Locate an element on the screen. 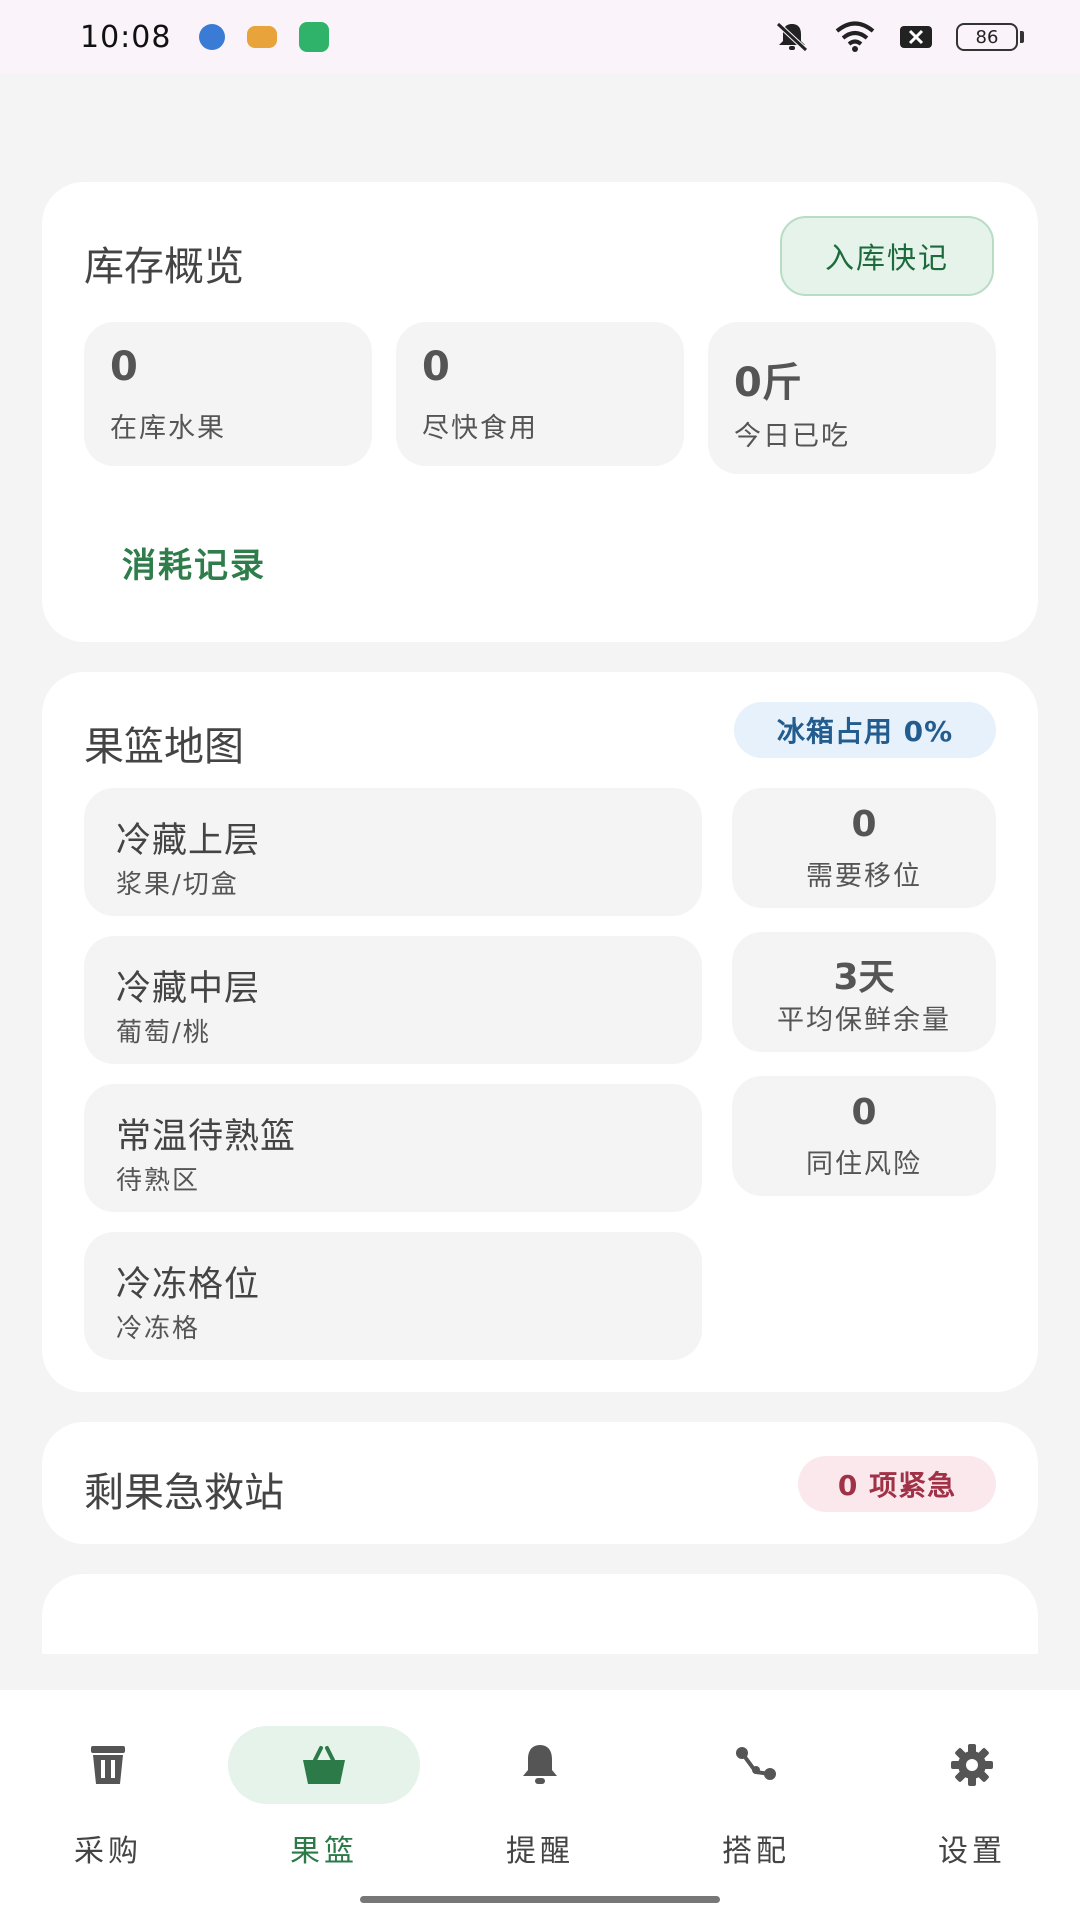  mute-icon is located at coordinates (792, 37).